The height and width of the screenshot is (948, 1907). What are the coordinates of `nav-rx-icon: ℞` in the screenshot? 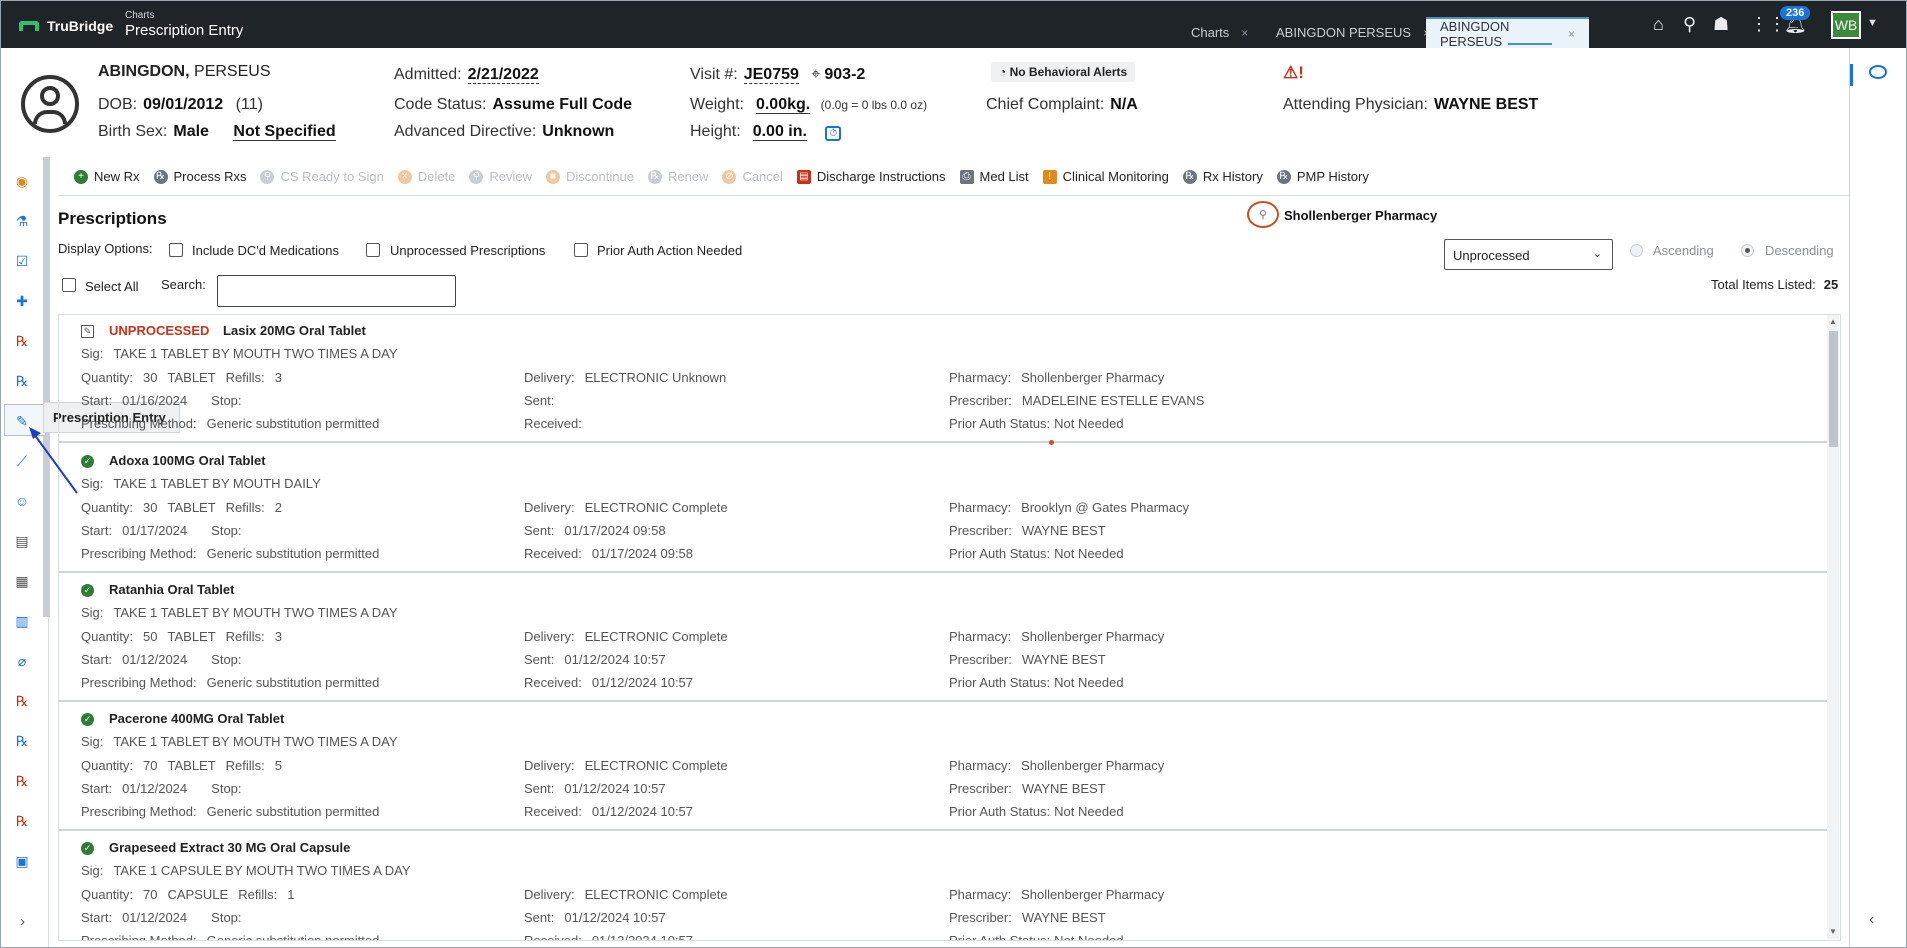 It's located at (22, 341).